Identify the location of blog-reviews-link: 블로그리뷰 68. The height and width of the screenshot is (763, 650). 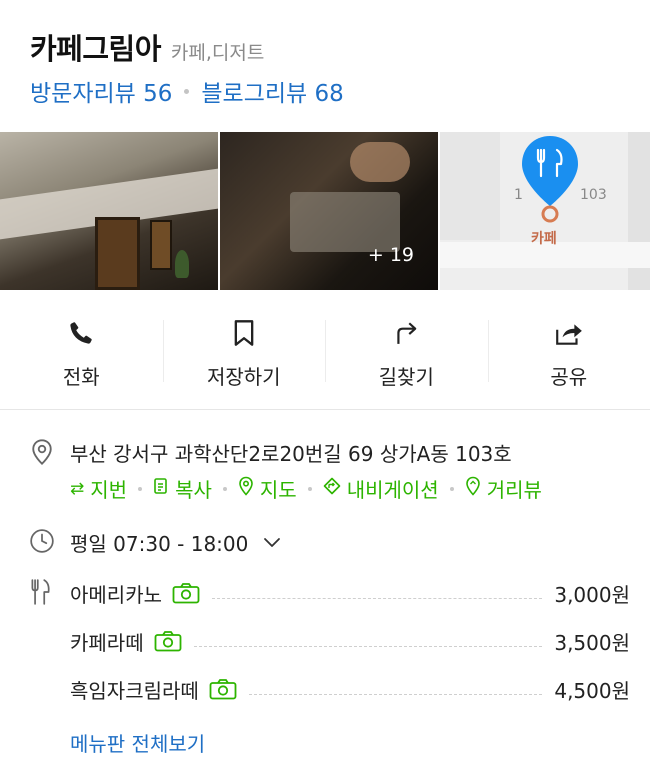
(272, 91).